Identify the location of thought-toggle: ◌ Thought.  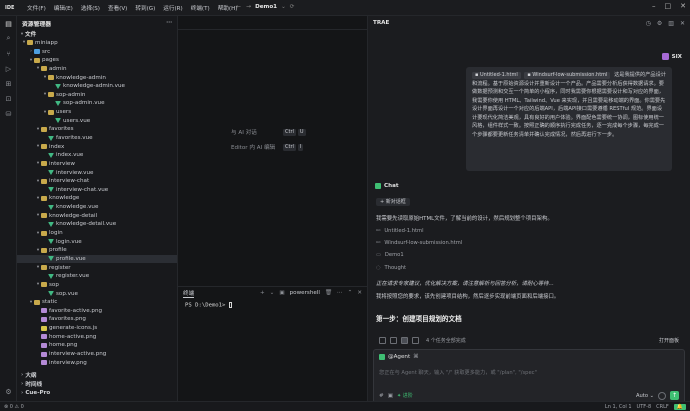
(391, 268).